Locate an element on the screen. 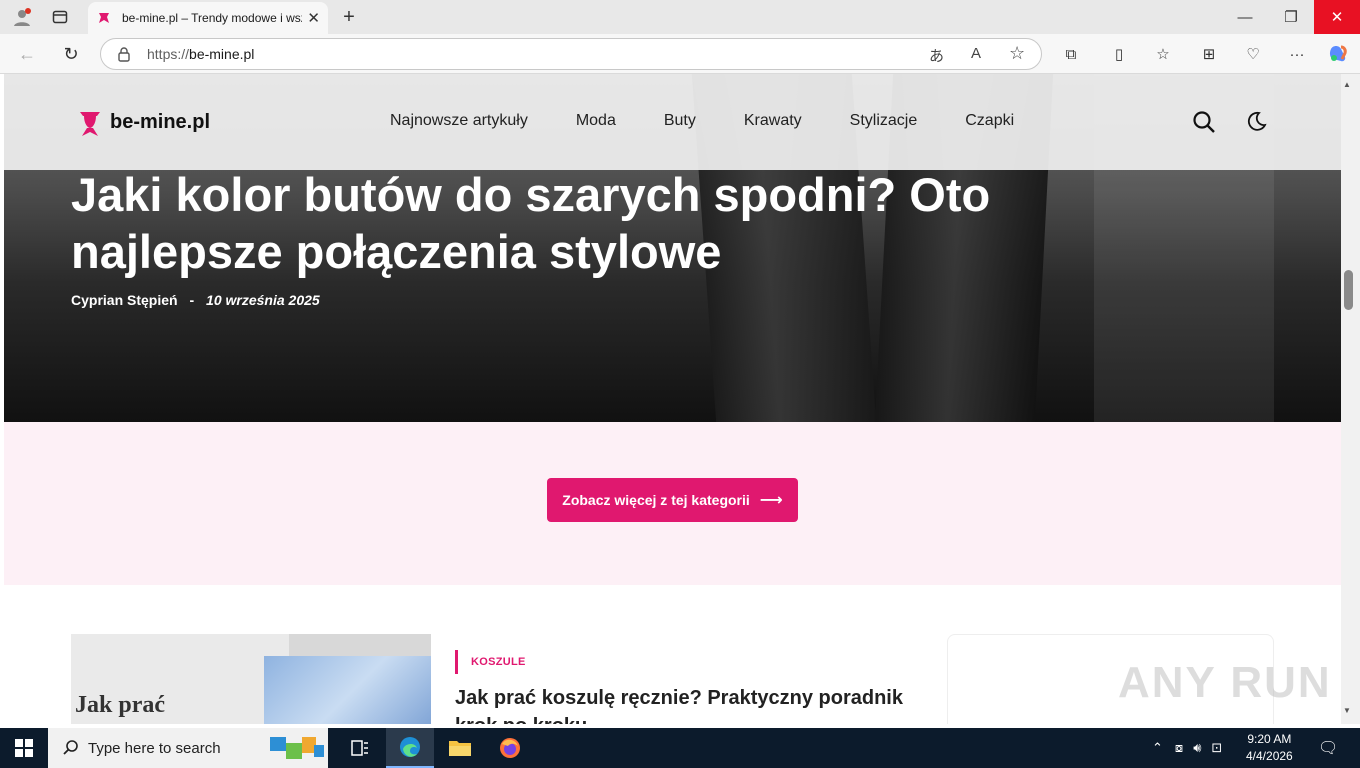  nav-czapki: Czapki is located at coordinates (989, 121).